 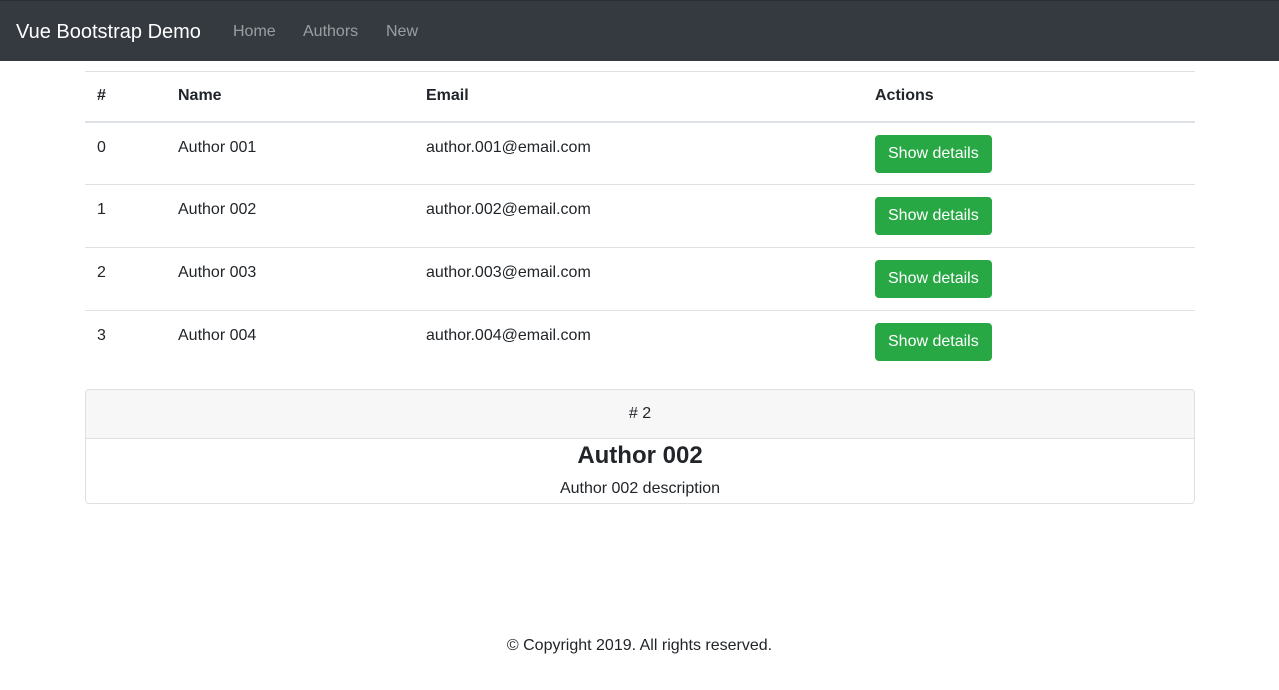 I want to click on cell-email: author.001@email.com, so click(x=638, y=153).